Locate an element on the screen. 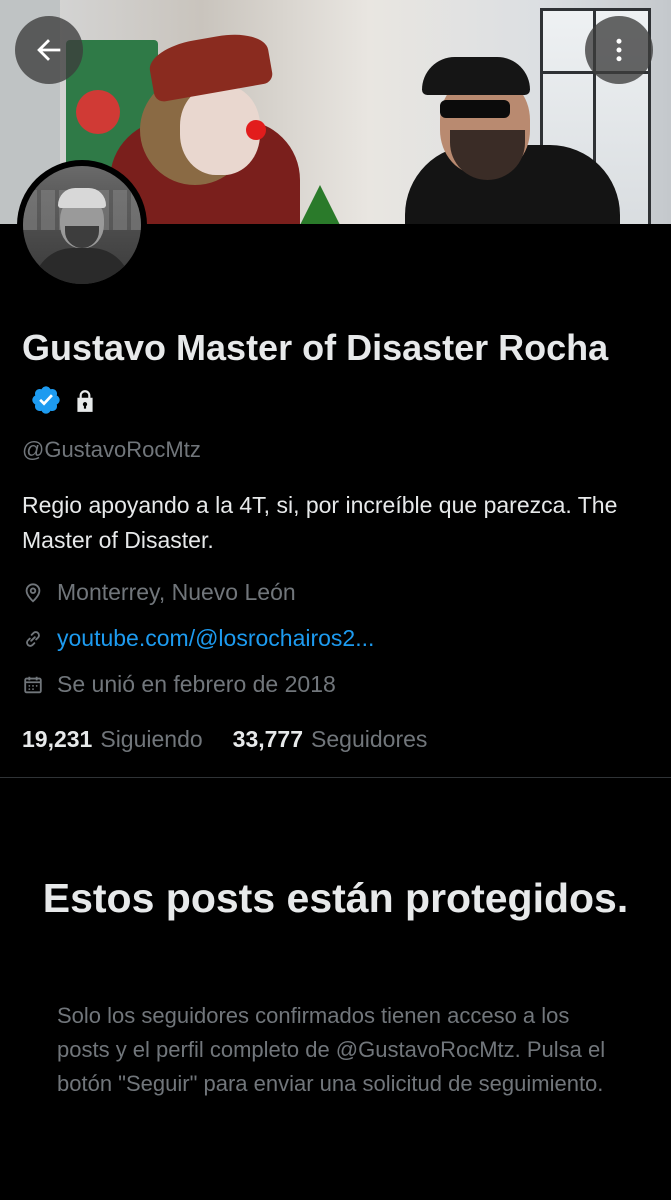 Image resolution: width=671 pixels, height=1200 pixels. location-pin-icon is located at coordinates (33, 593).